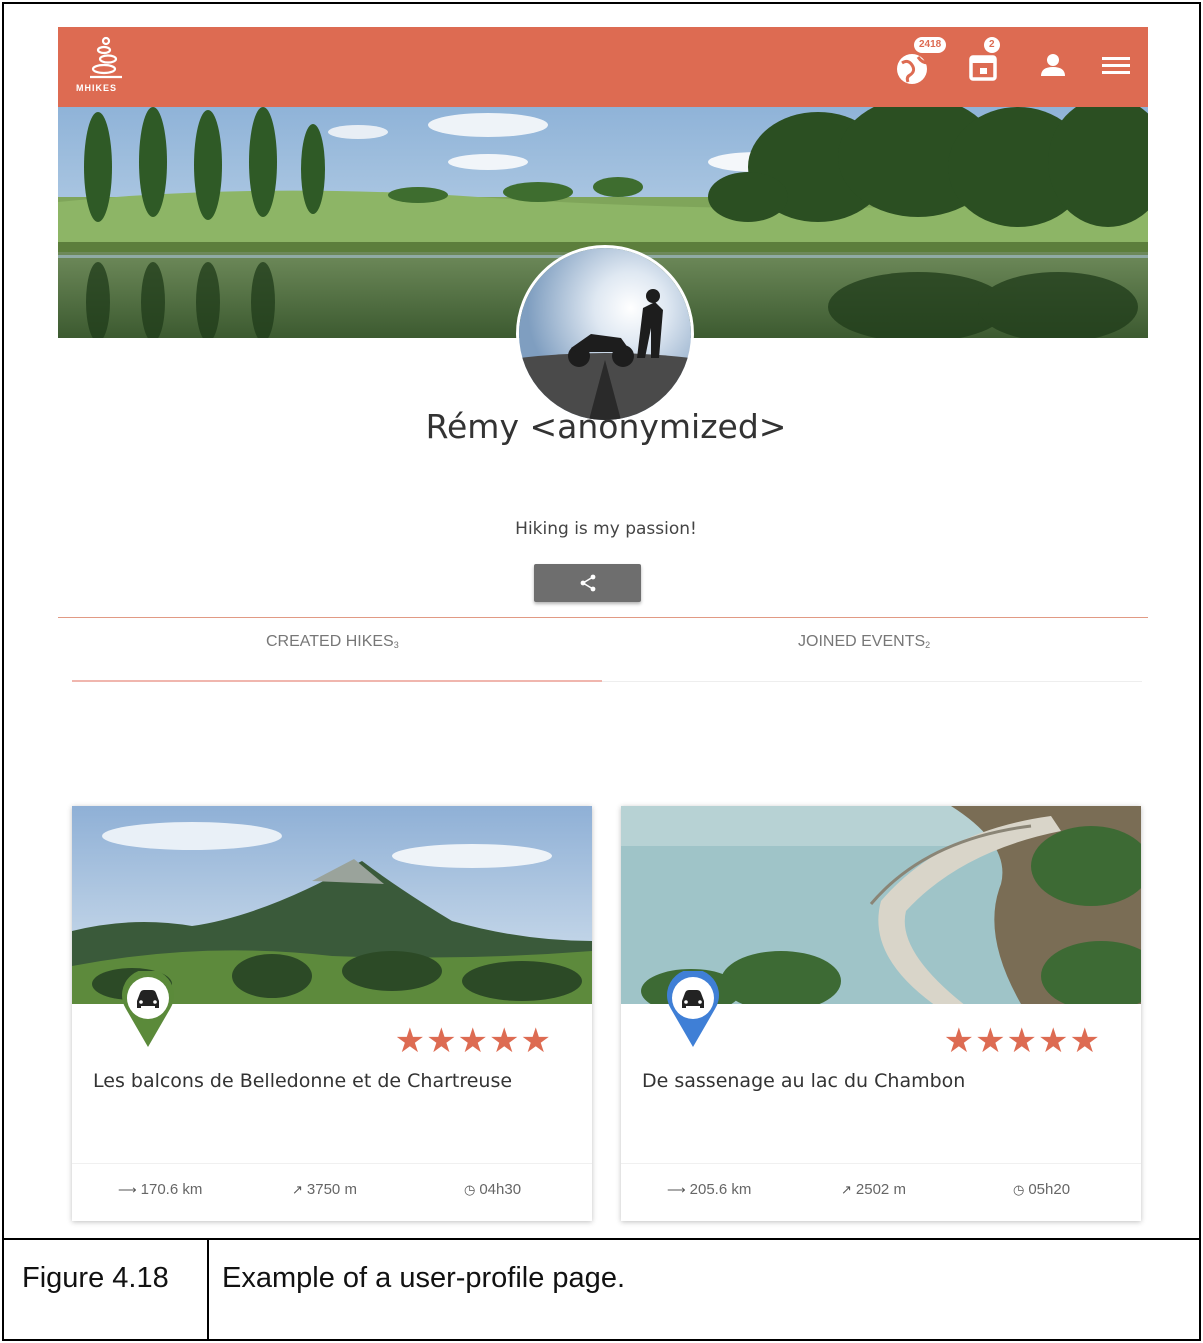  I want to click on table-divider, so click(601, 1239).